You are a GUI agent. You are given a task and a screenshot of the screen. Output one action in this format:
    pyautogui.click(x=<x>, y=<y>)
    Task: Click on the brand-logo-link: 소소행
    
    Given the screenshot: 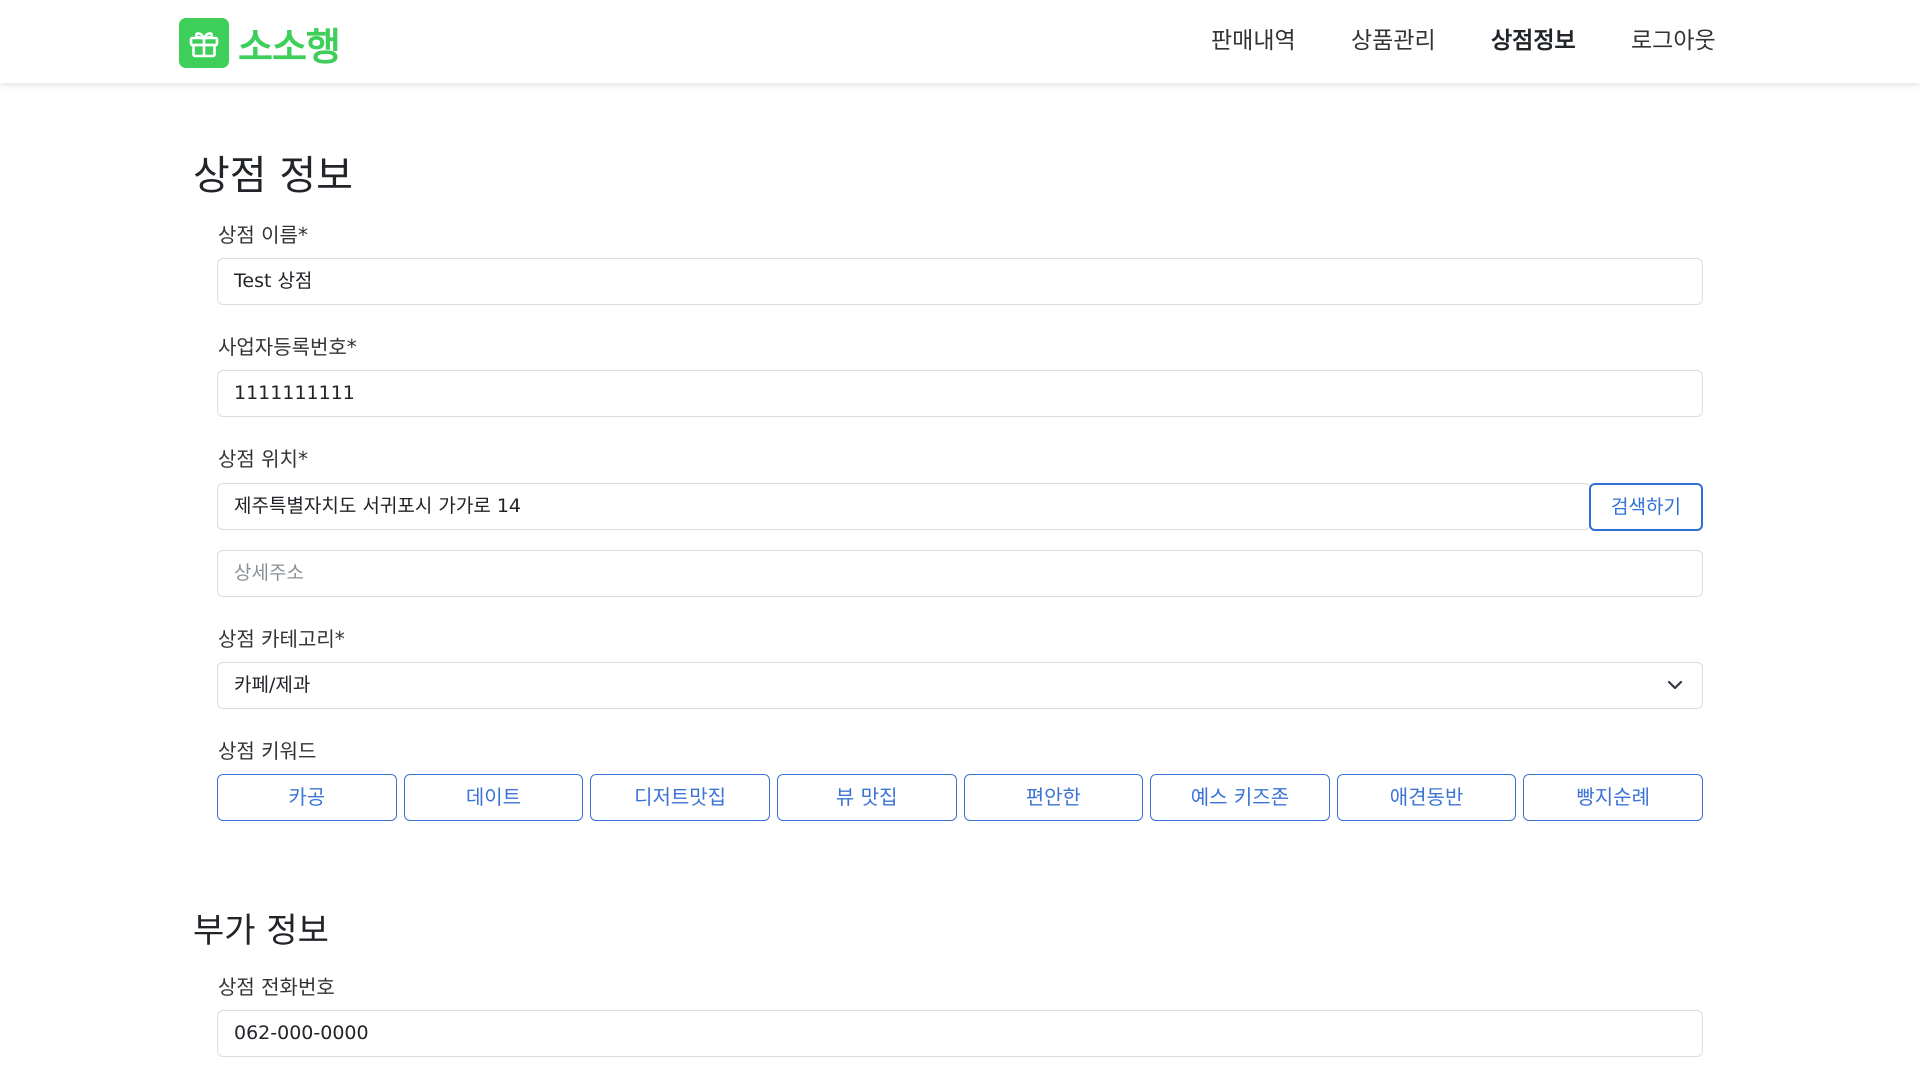 What is the action you would take?
    pyautogui.click(x=260, y=43)
    